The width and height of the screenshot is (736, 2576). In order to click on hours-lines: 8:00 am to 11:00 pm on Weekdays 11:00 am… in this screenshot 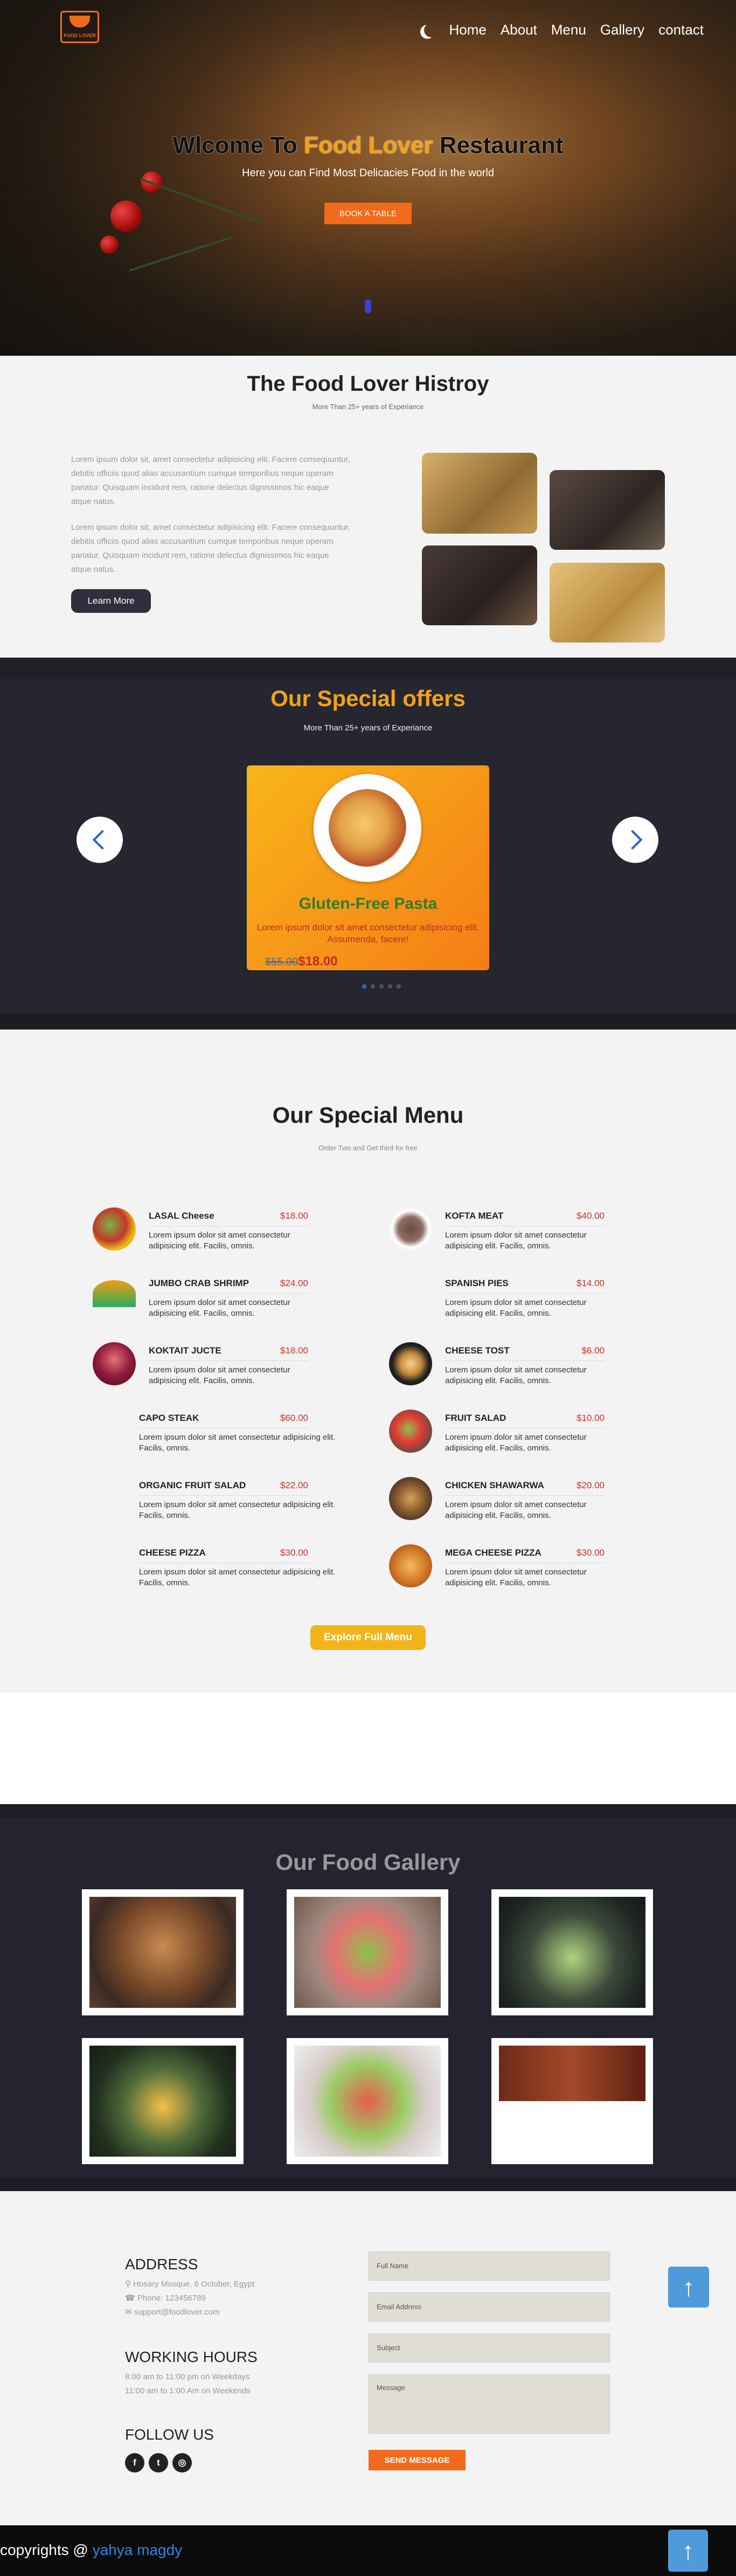, I will do `click(188, 2384)`.